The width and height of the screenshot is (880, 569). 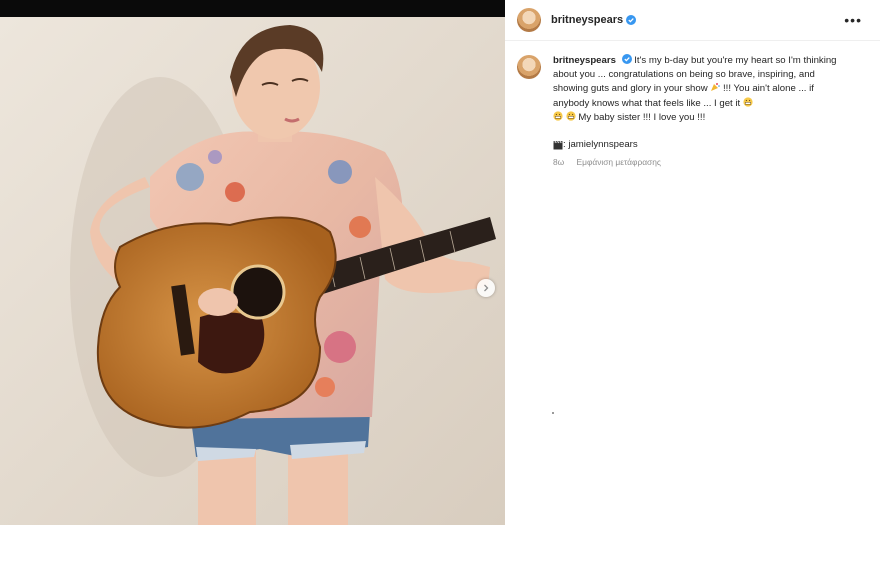 What do you see at coordinates (853, 20) in the screenshot?
I see `more-options-button: •••` at bounding box center [853, 20].